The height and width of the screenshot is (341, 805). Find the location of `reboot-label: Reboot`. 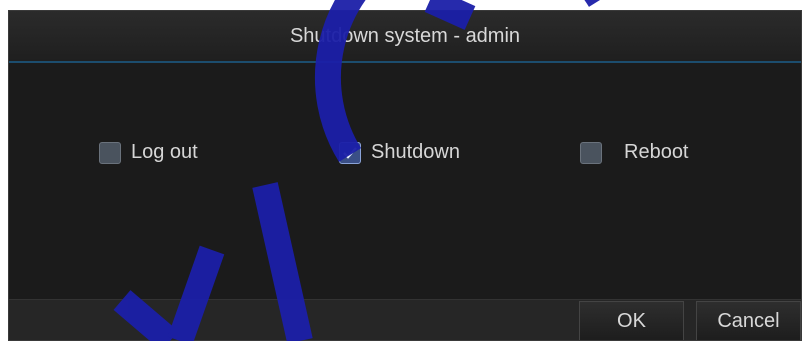

reboot-label: Reboot is located at coordinates (656, 152).